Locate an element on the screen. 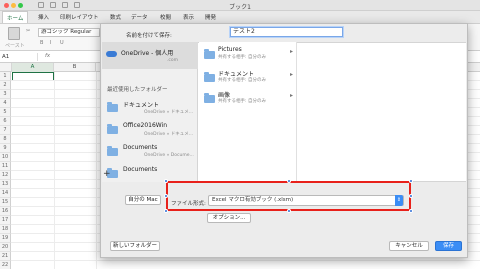  recent-folder-name: ドキュメント is located at coordinates (141, 104).